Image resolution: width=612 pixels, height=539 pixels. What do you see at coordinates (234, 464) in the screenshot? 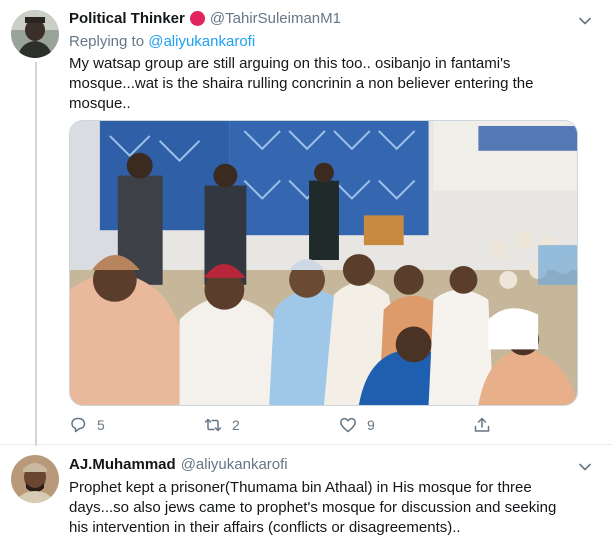
I see `author-handle: @aliyukankarofi` at bounding box center [234, 464].